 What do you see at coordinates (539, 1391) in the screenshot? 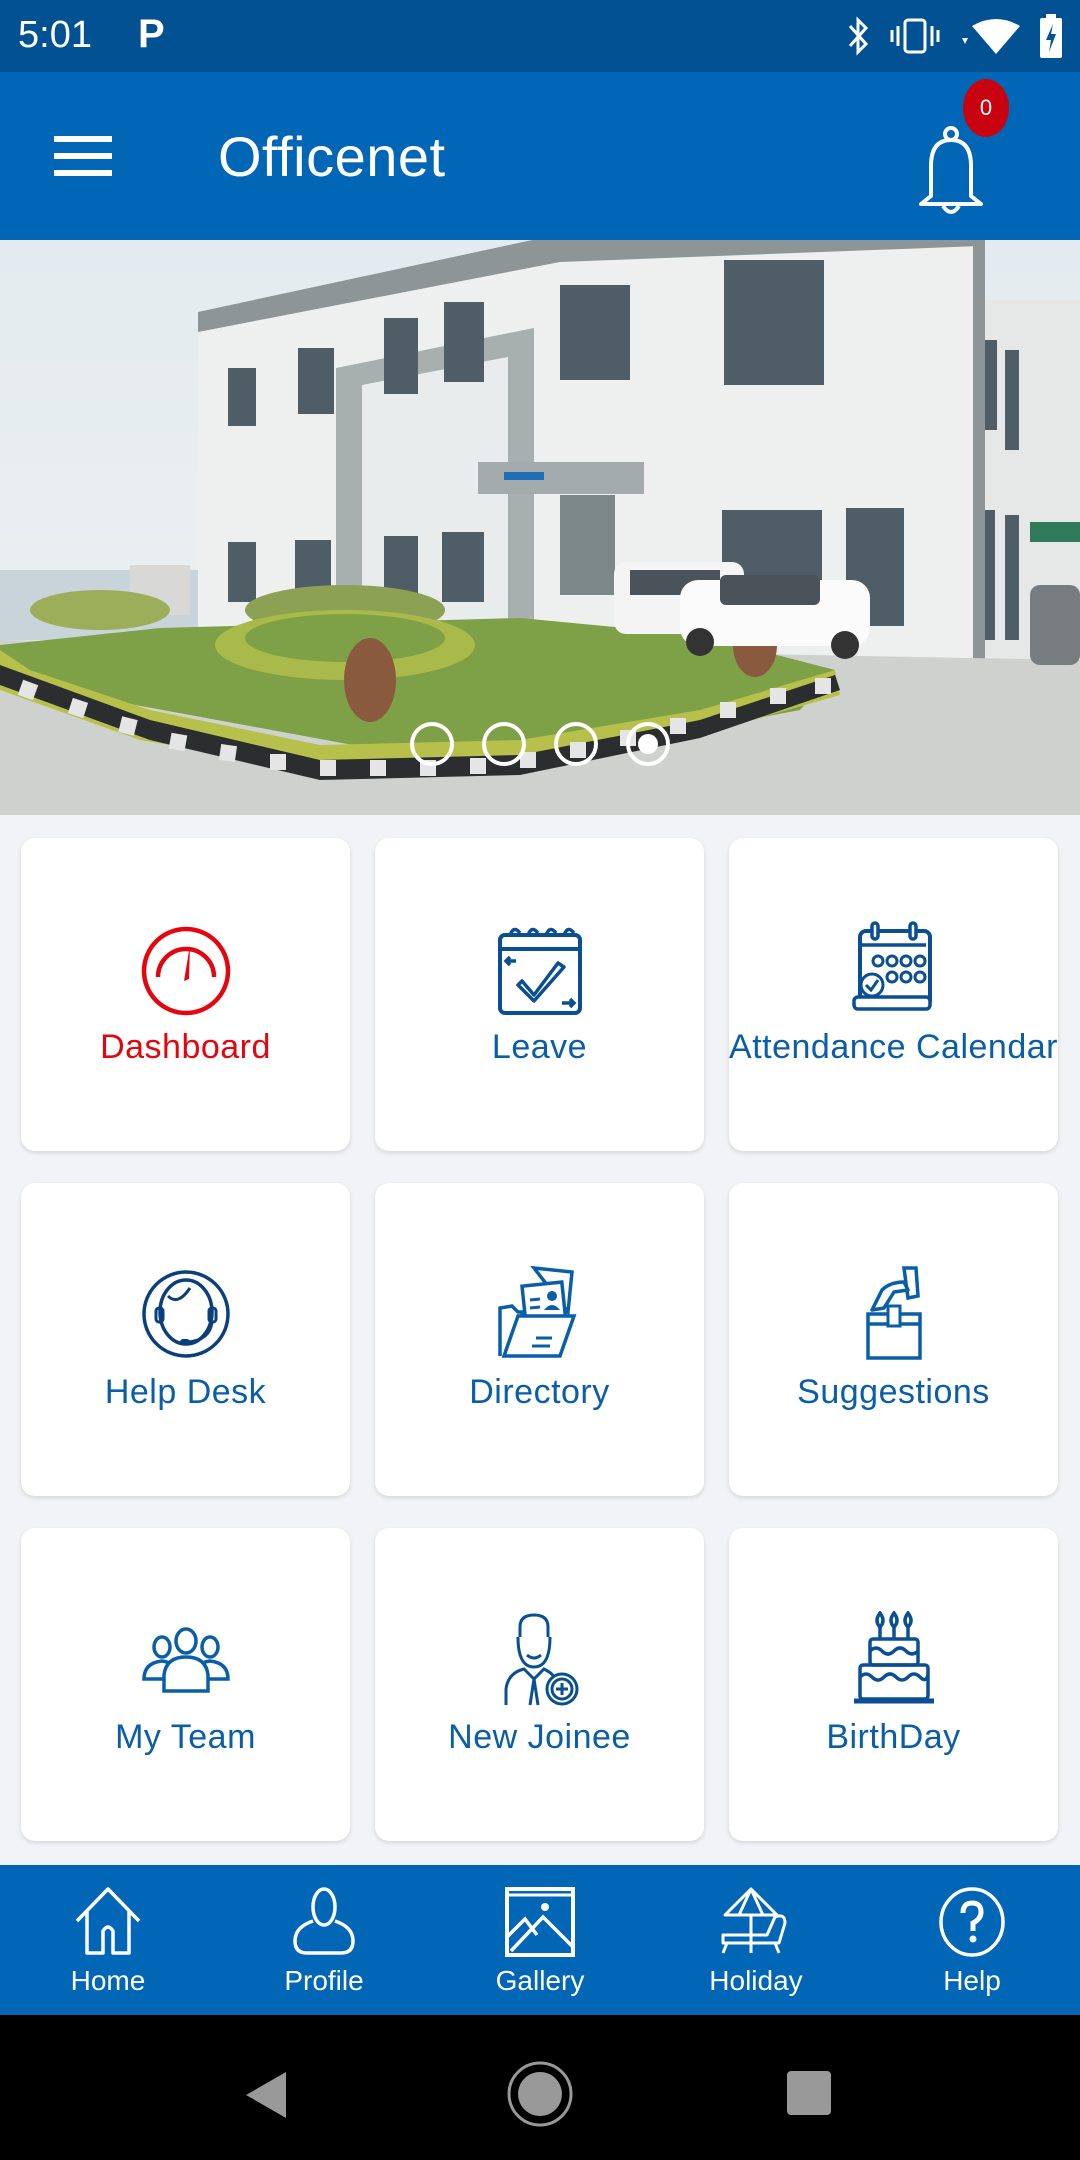
I see `tile-label: Directory` at bounding box center [539, 1391].